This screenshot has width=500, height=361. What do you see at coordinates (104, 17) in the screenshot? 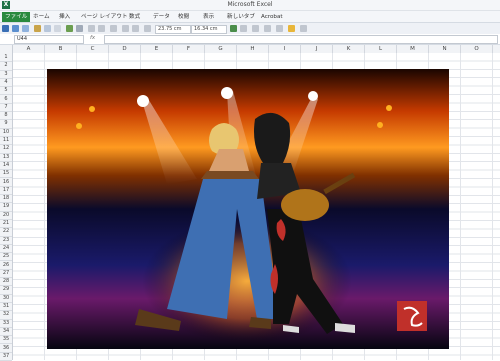
I see `tab-page-layout: ページ レイアウト` at bounding box center [104, 17].